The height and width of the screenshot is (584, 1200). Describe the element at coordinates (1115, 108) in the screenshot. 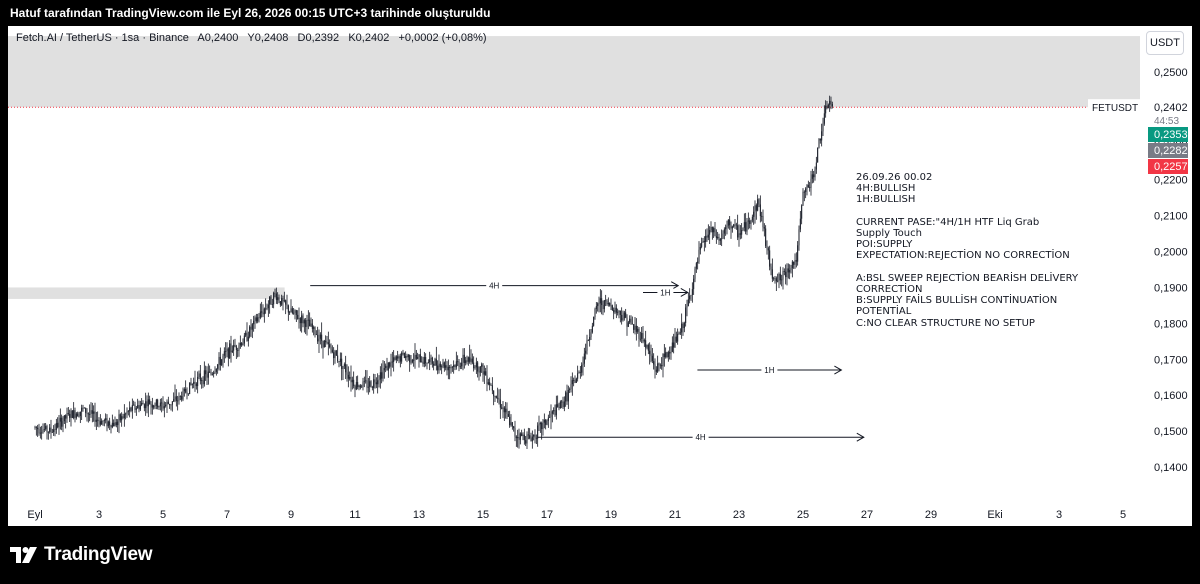

I see `ticker-label: FETUSDT` at that location.